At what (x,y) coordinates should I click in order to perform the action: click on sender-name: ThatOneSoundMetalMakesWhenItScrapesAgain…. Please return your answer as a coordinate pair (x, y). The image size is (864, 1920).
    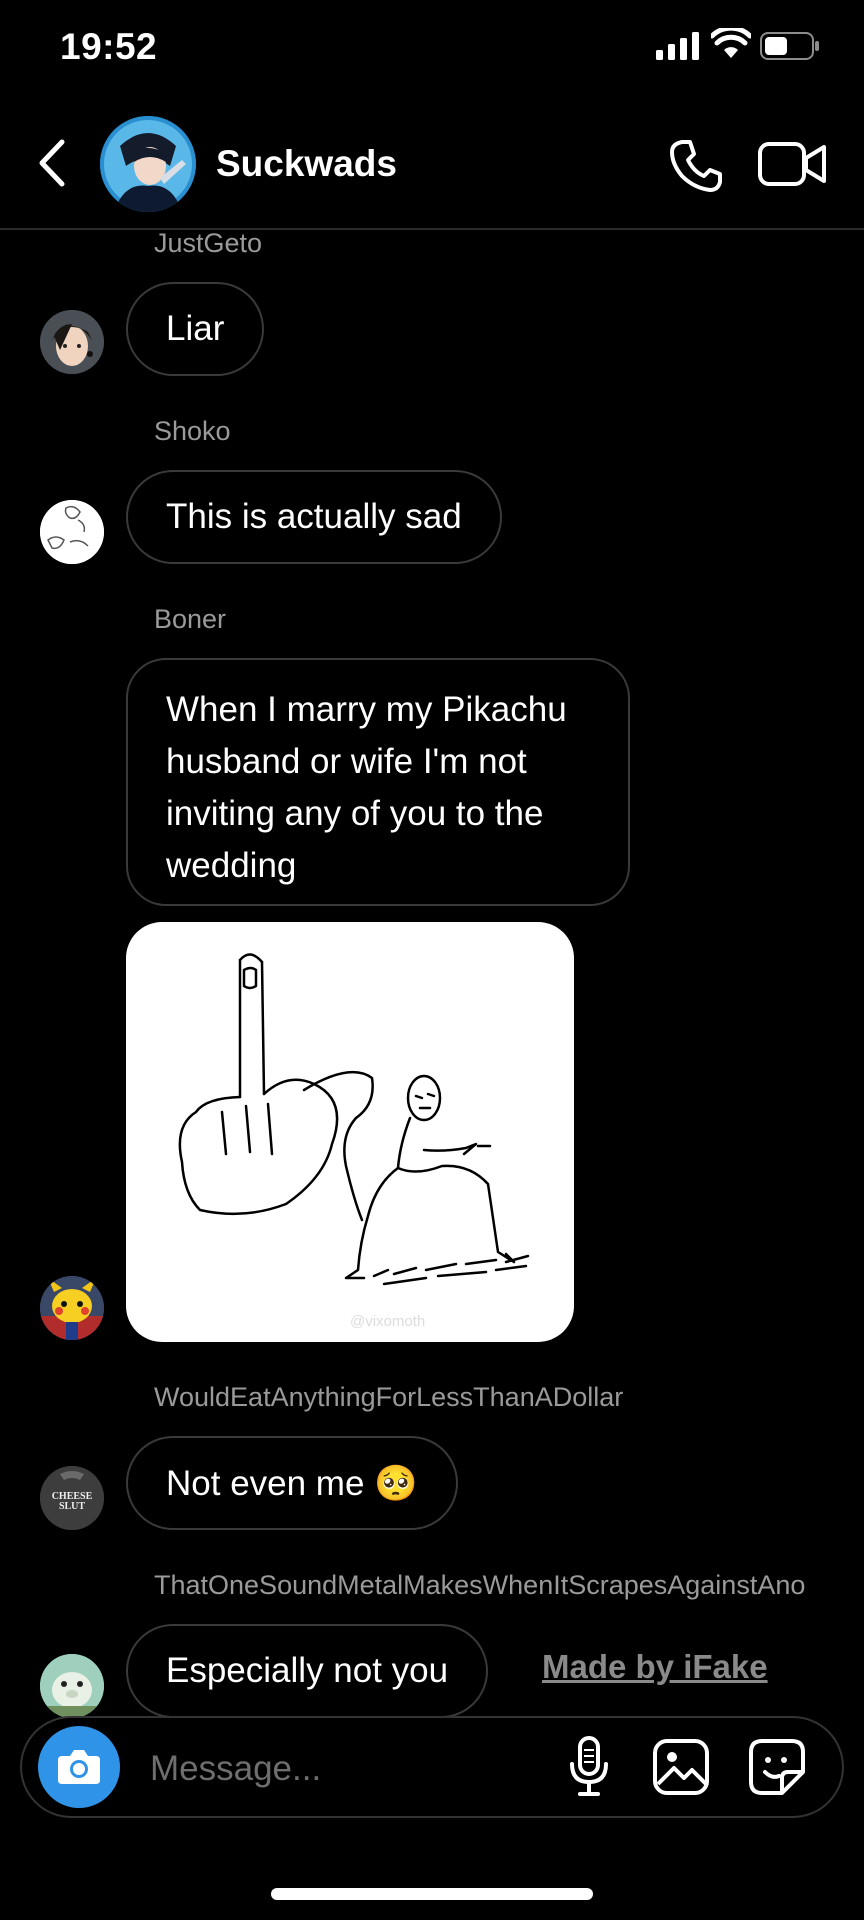
    Looking at the image, I should click on (480, 1585).